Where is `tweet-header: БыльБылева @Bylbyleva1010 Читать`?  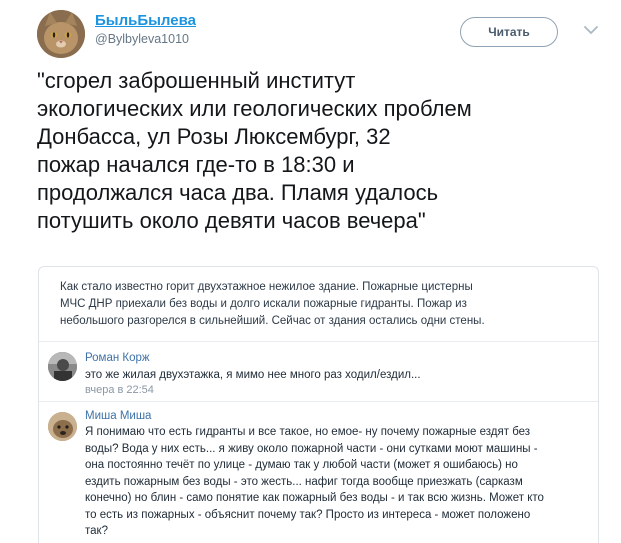
tweet-header: БыльБылева @Bylbyleva1010 Читать is located at coordinates (322, 34).